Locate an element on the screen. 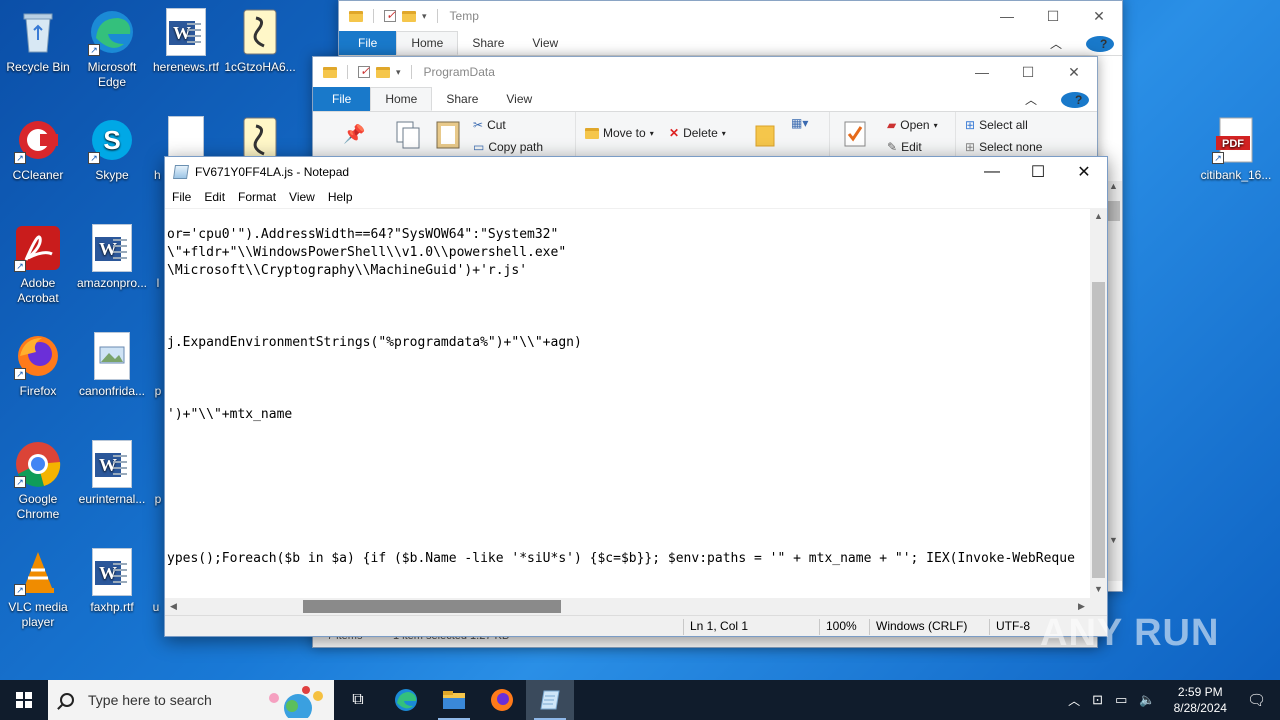  notifications-icon: 🗨 is located at coordinates (1259, 700).